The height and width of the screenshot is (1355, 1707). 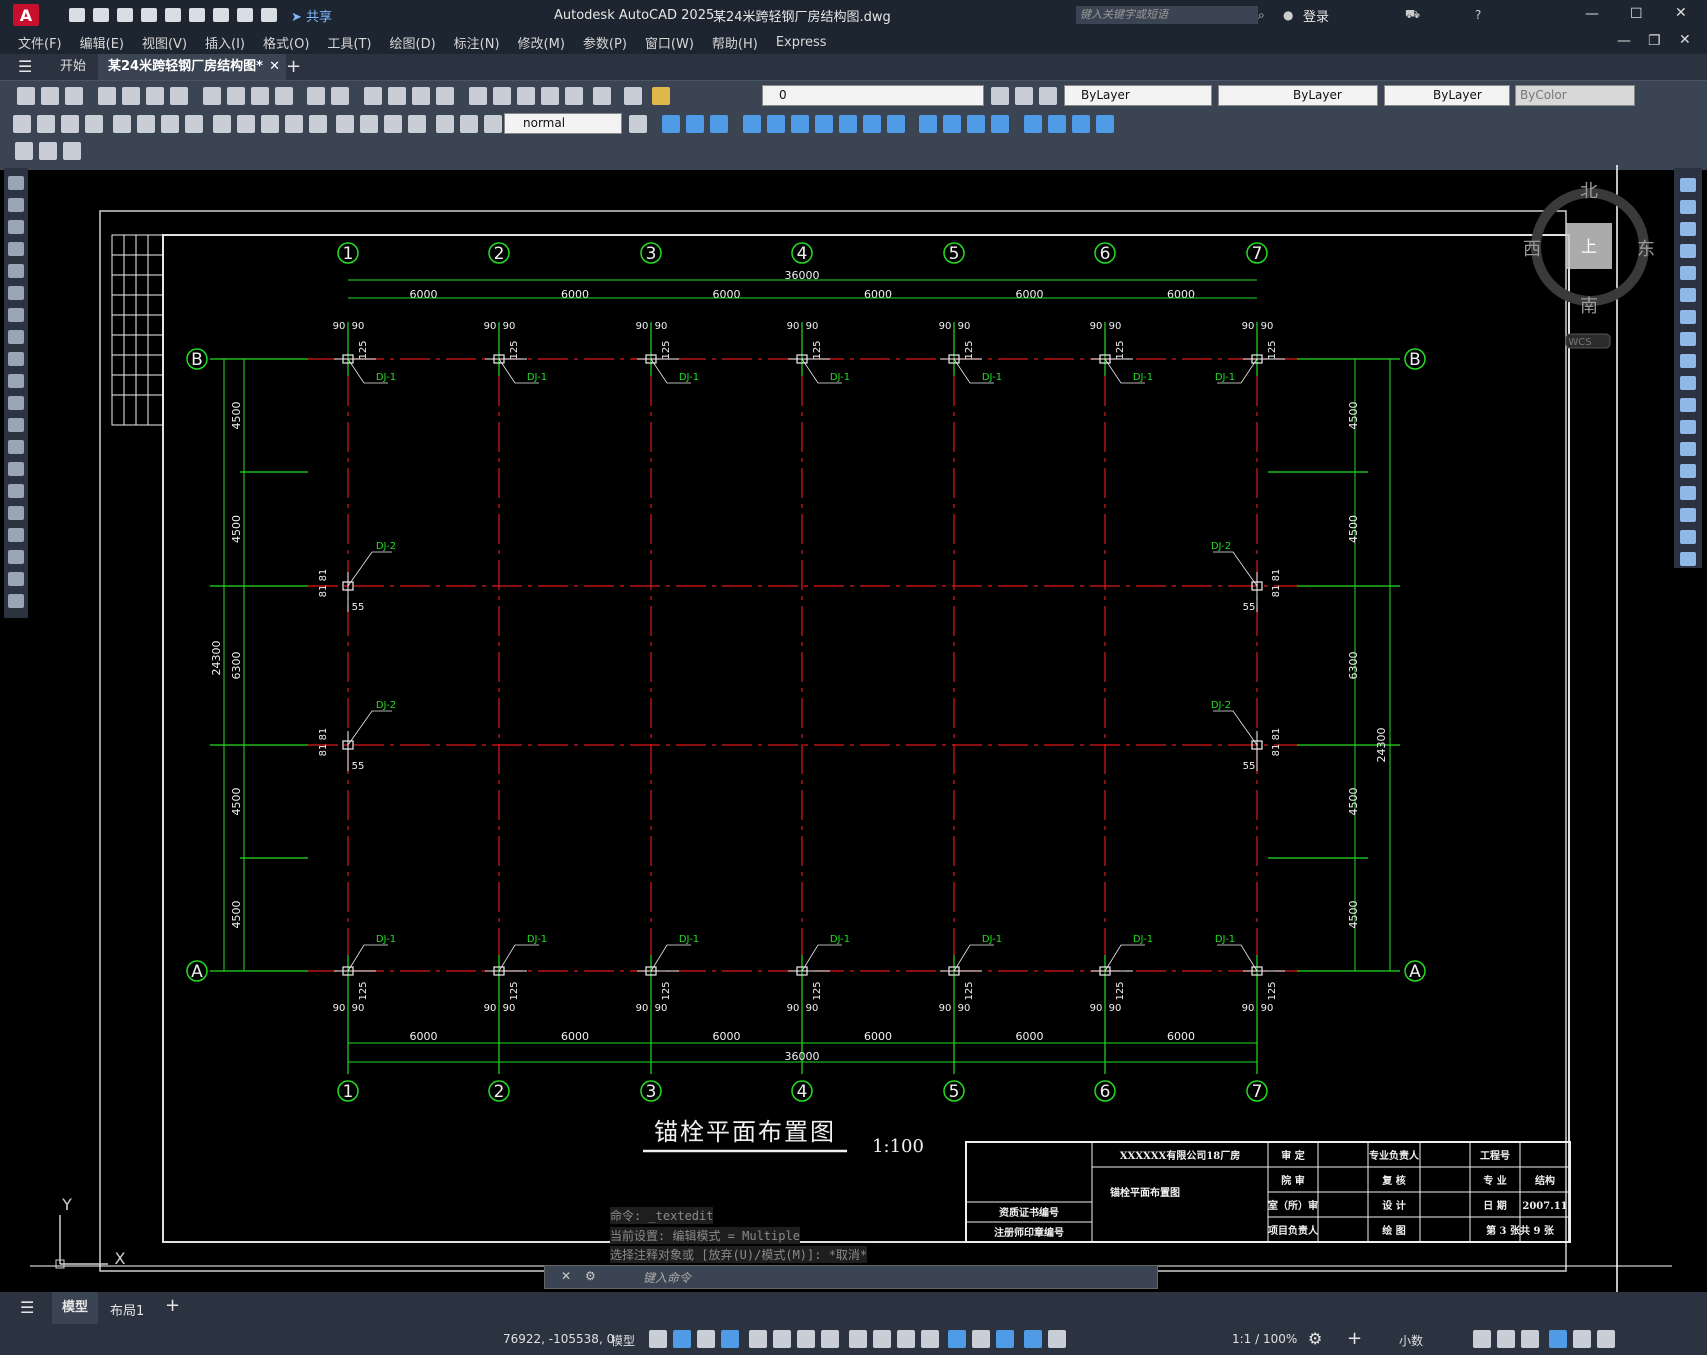 What do you see at coordinates (1605, 1339) in the screenshot?
I see `customize-status-icon` at bounding box center [1605, 1339].